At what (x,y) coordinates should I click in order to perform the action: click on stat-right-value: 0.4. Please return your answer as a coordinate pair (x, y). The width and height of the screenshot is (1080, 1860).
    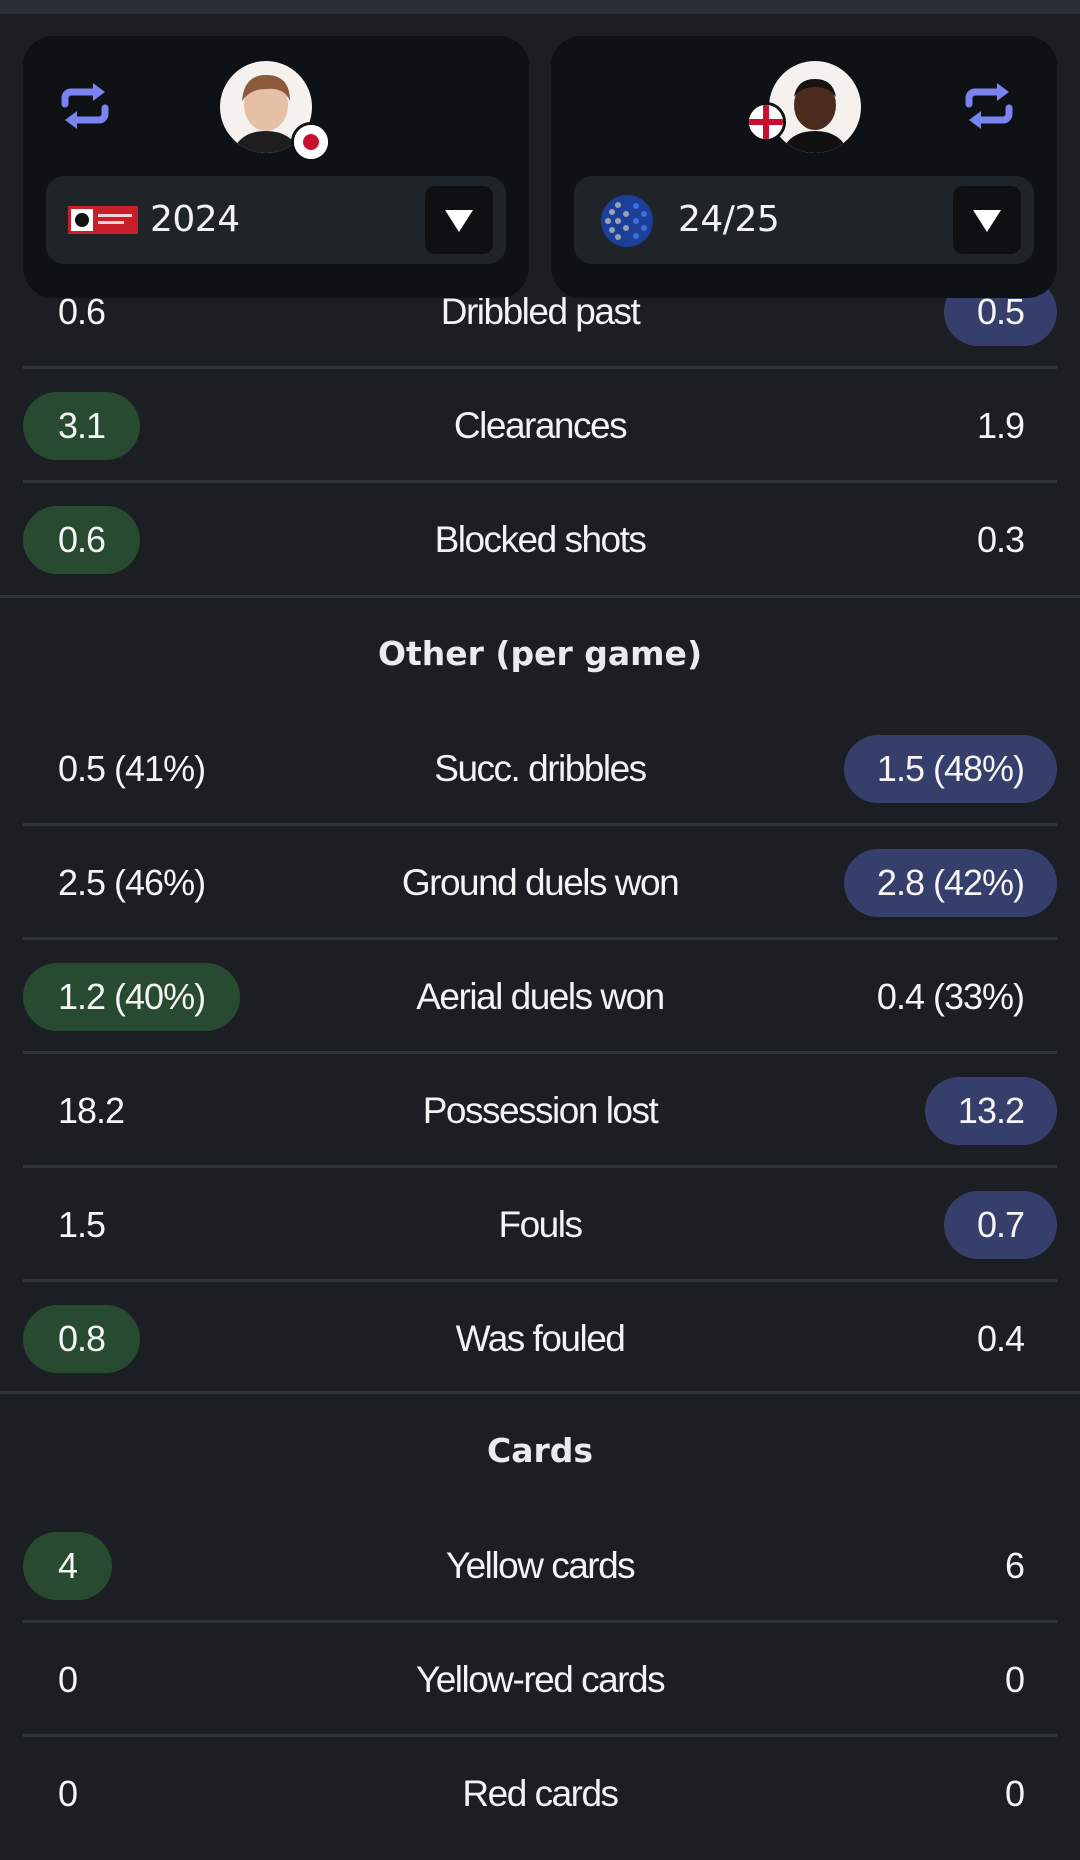
    Looking at the image, I should click on (1000, 1338).